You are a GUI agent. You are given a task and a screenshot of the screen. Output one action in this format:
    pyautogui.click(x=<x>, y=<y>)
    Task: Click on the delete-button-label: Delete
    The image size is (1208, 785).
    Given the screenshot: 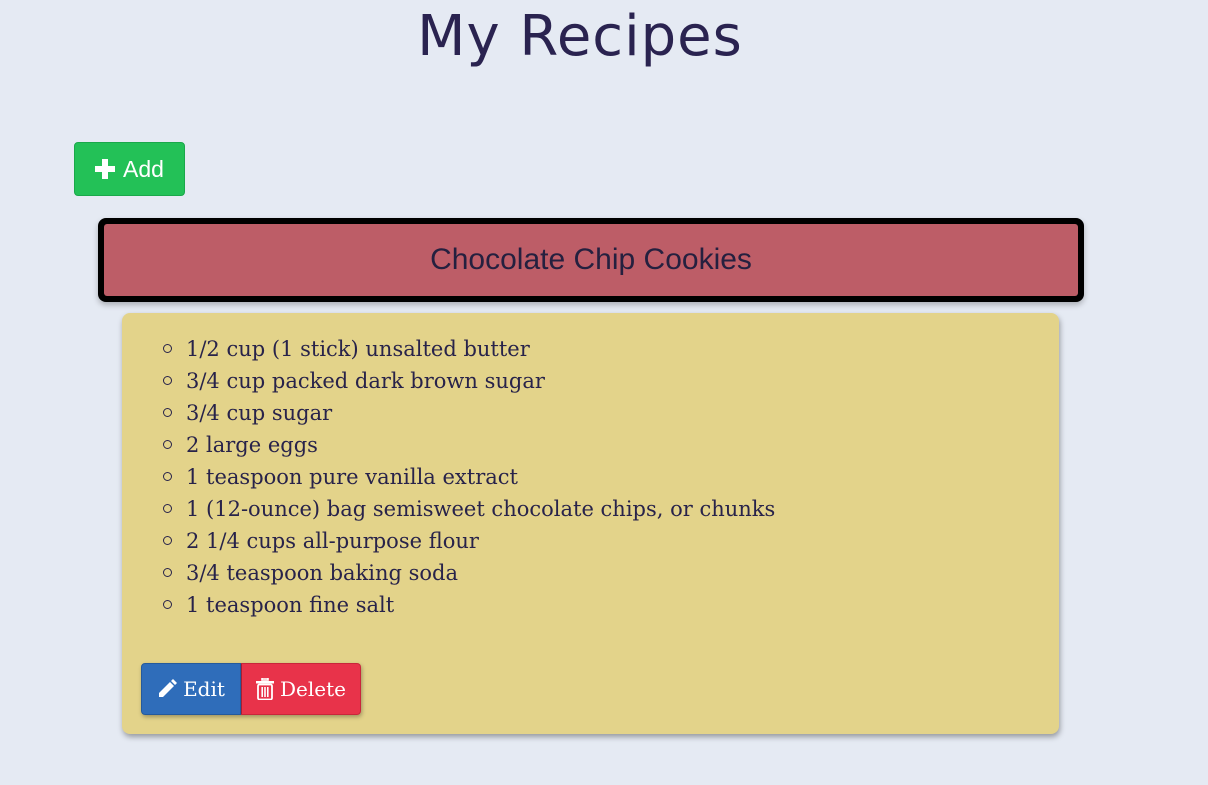 What is the action you would take?
    pyautogui.click(x=313, y=689)
    